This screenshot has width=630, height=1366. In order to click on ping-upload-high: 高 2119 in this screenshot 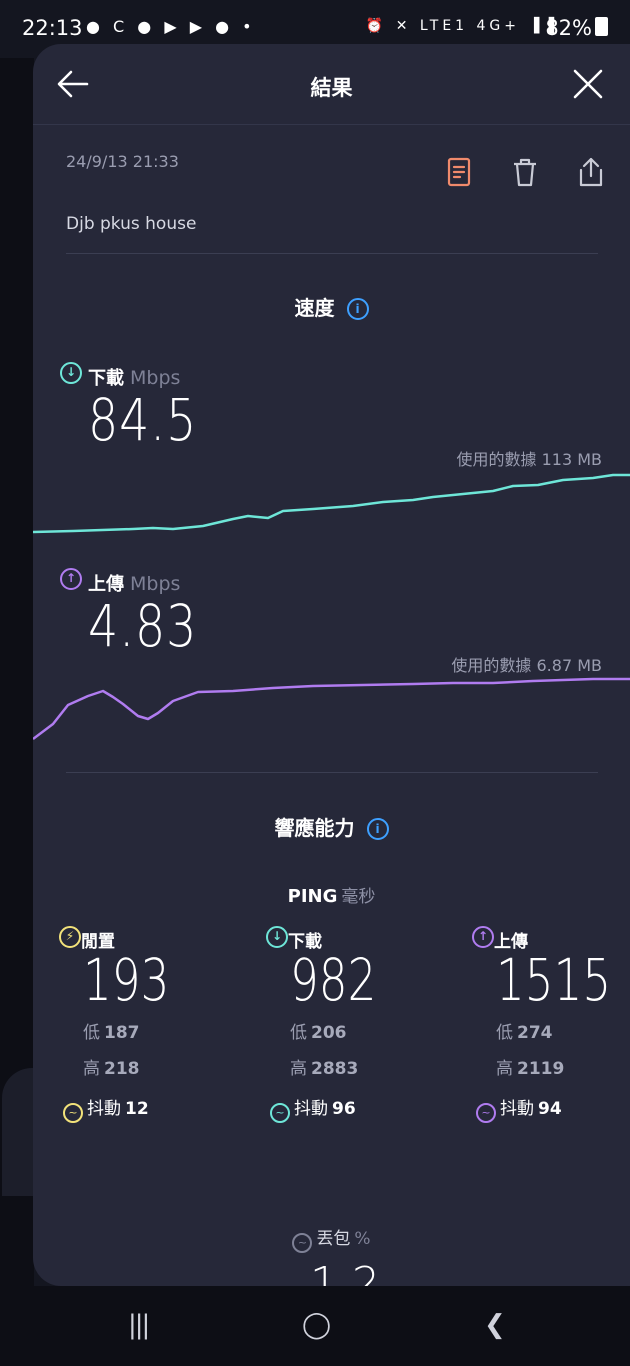, I will do `click(530, 1066)`.